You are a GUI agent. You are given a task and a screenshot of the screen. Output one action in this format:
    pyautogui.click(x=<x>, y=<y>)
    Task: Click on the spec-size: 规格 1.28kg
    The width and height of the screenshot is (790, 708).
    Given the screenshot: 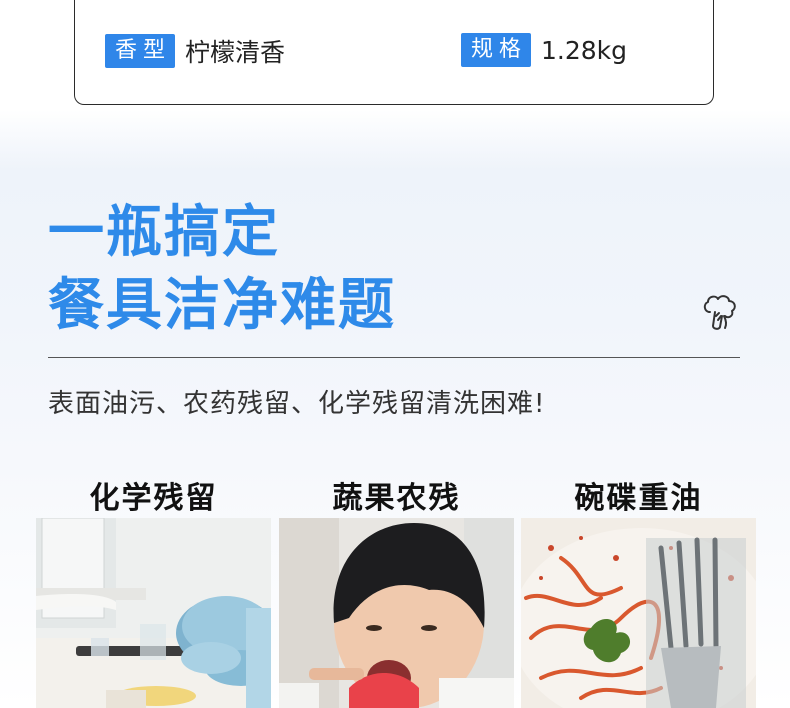 What is the action you would take?
    pyautogui.click(x=544, y=50)
    